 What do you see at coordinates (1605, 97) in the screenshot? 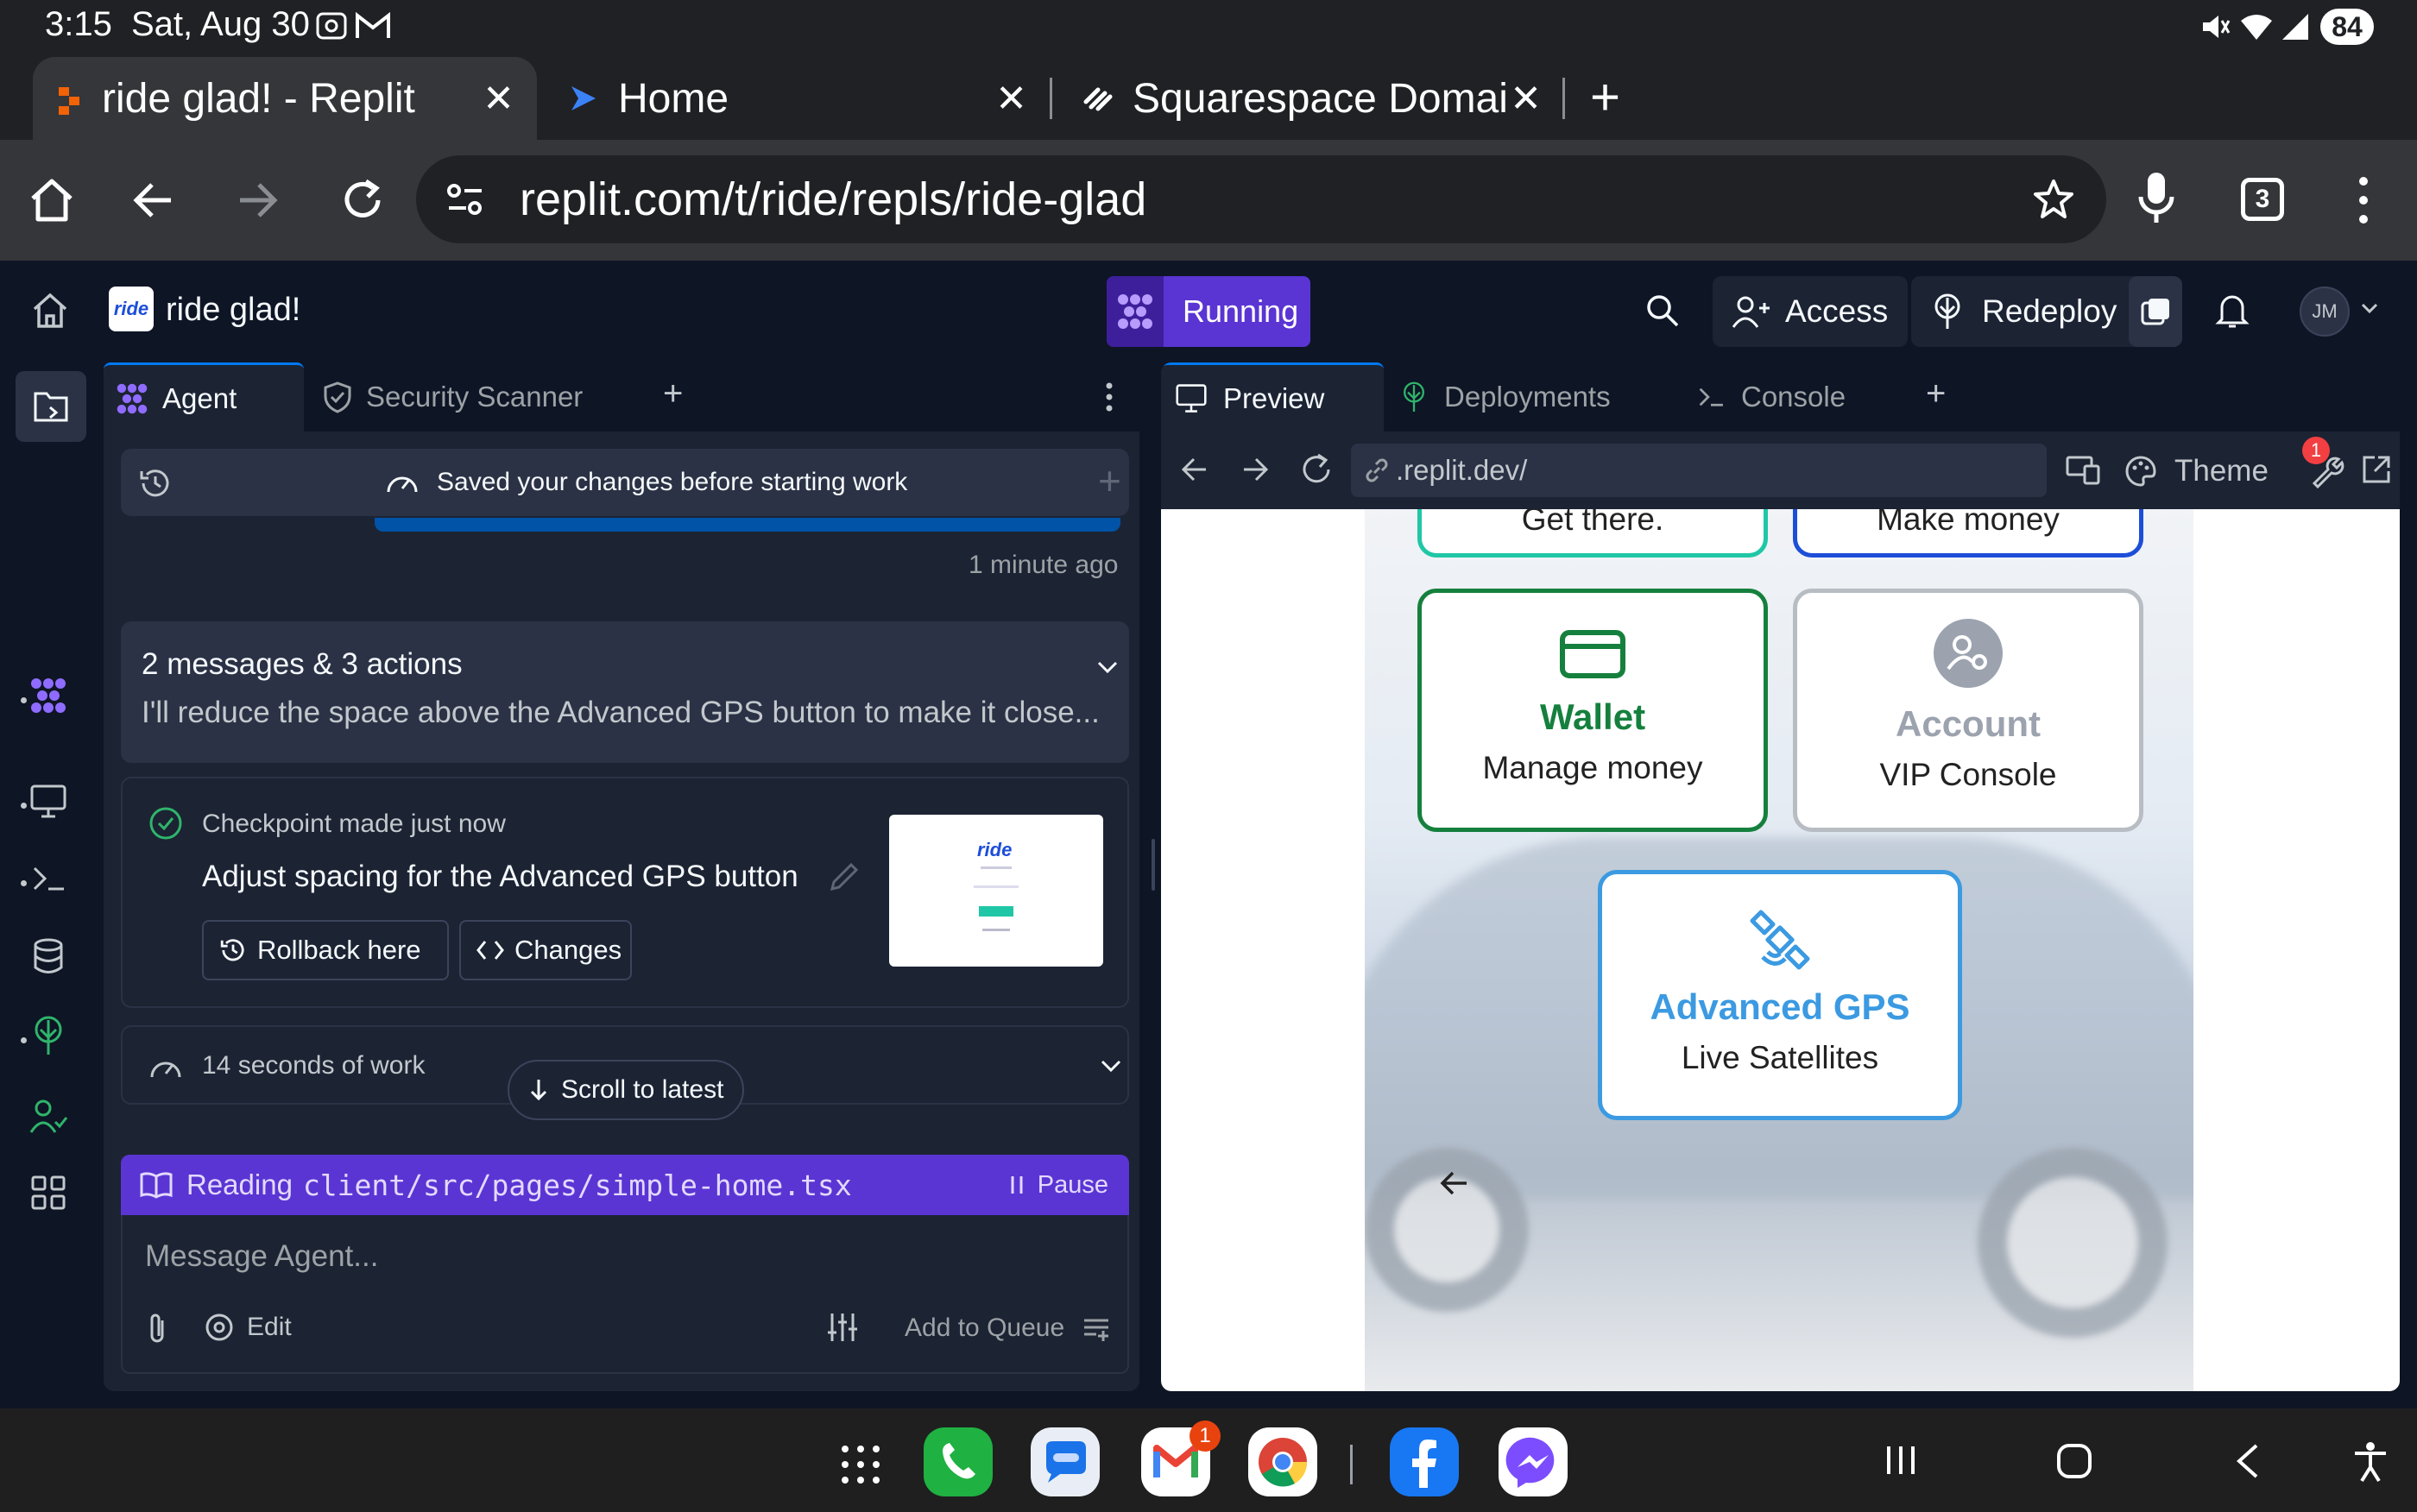
I see `new-tab-icon: +` at bounding box center [1605, 97].